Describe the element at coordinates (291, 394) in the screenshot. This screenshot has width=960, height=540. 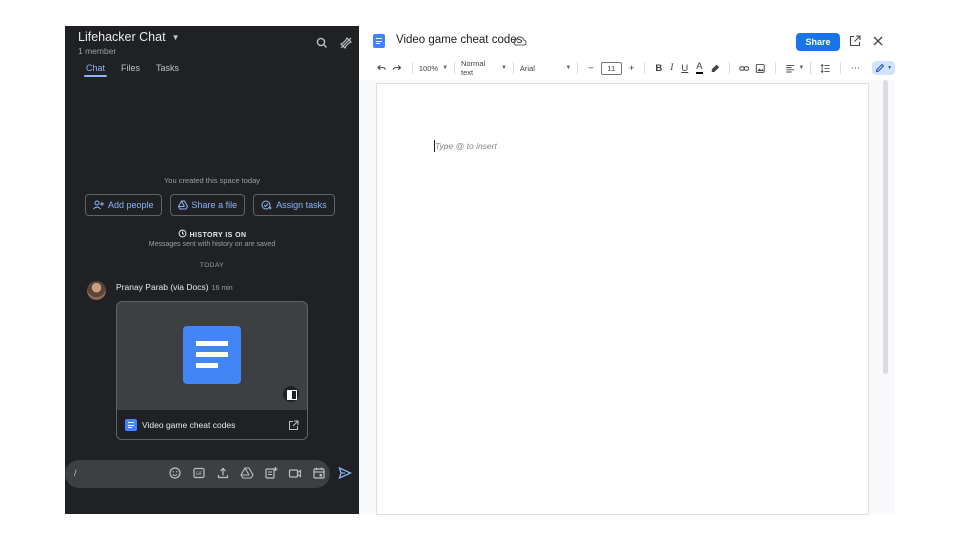
I see `preview-toggle-icon` at that location.